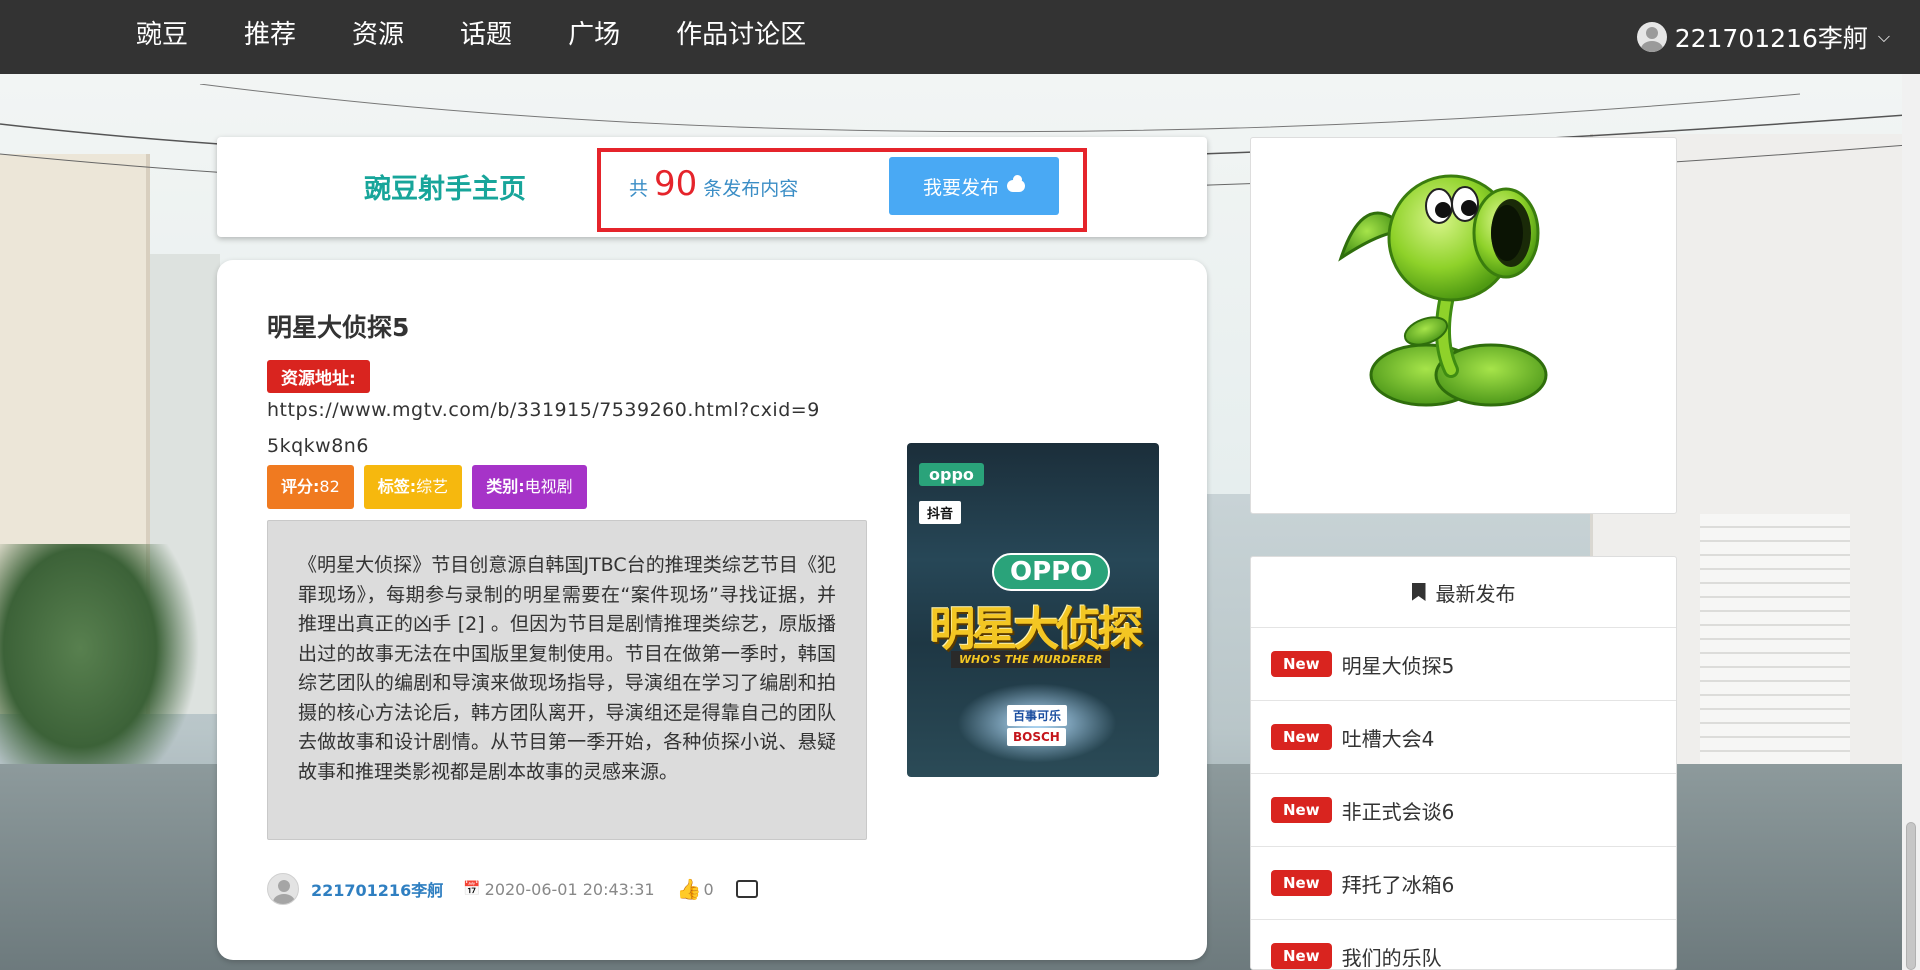  Describe the element at coordinates (1391, 957) in the screenshot. I see `latest-item-title: 我们的乐队` at that location.